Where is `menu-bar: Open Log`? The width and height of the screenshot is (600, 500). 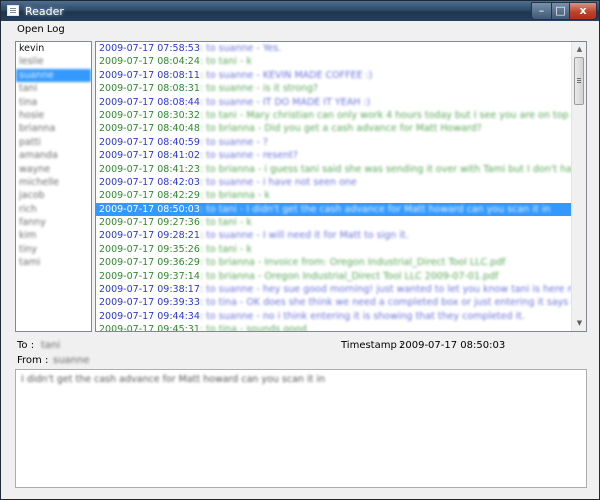
menu-bar: Open Log is located at coordinates (300, 30).